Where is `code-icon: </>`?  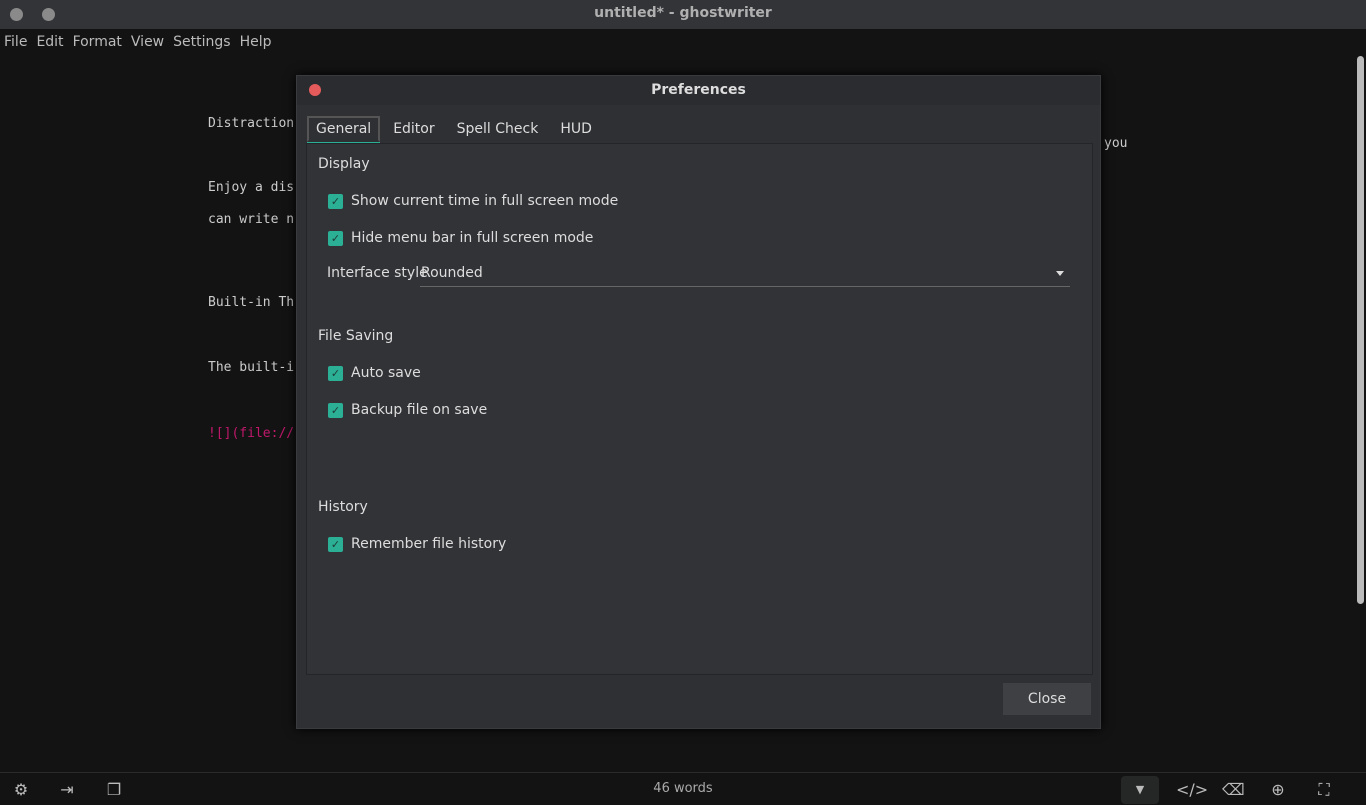
code-icon: </> is located at coordinates (1192, 790).